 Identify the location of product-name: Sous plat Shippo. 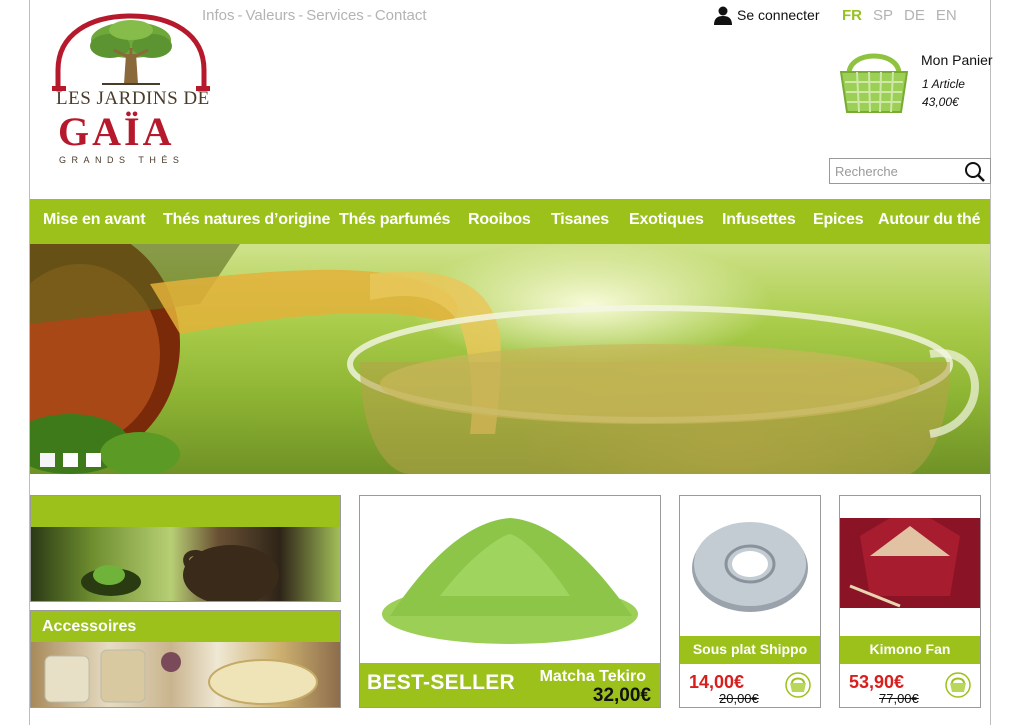
(750, 650).